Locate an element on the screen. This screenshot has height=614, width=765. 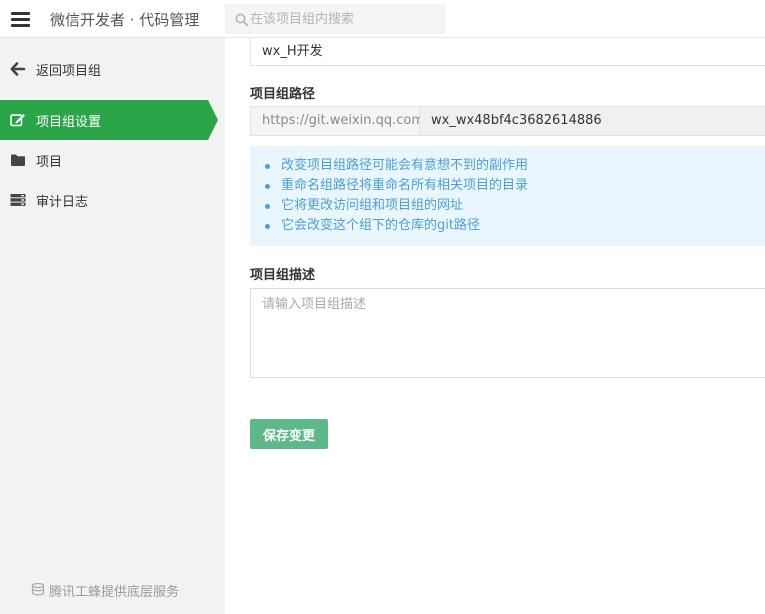
folder-icon is located at coordinates (18, 160).